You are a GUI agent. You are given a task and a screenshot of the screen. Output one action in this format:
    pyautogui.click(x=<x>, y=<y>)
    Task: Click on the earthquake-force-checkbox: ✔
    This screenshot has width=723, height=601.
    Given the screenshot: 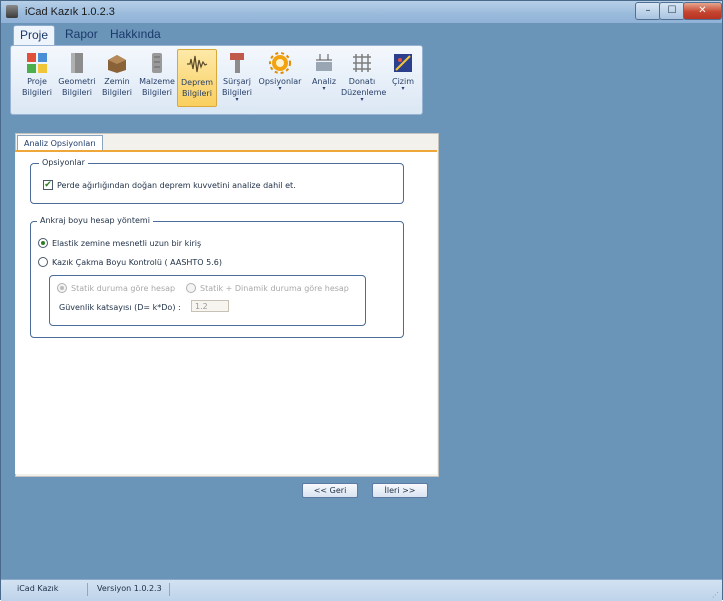 What is the action you would take?
    pyautogui.click(x=48, y=185)
    